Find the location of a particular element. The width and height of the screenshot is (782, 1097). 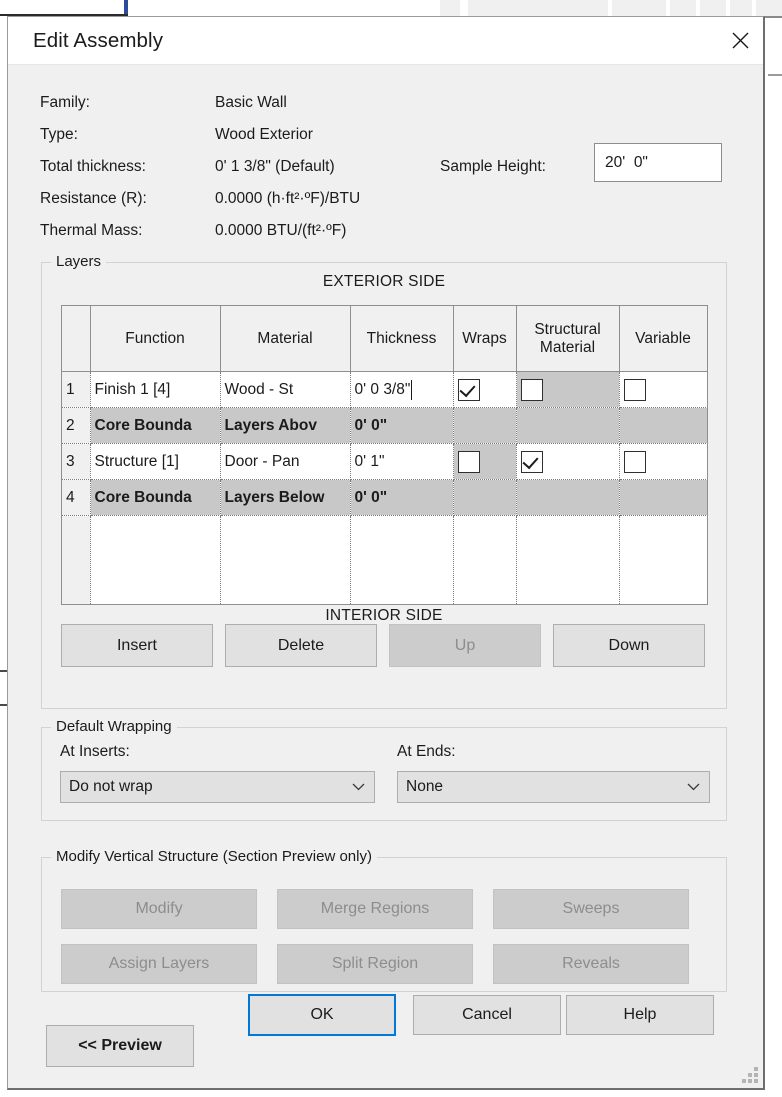

at-inserts-select: Do not wrap is located at coordinates (217, 787).